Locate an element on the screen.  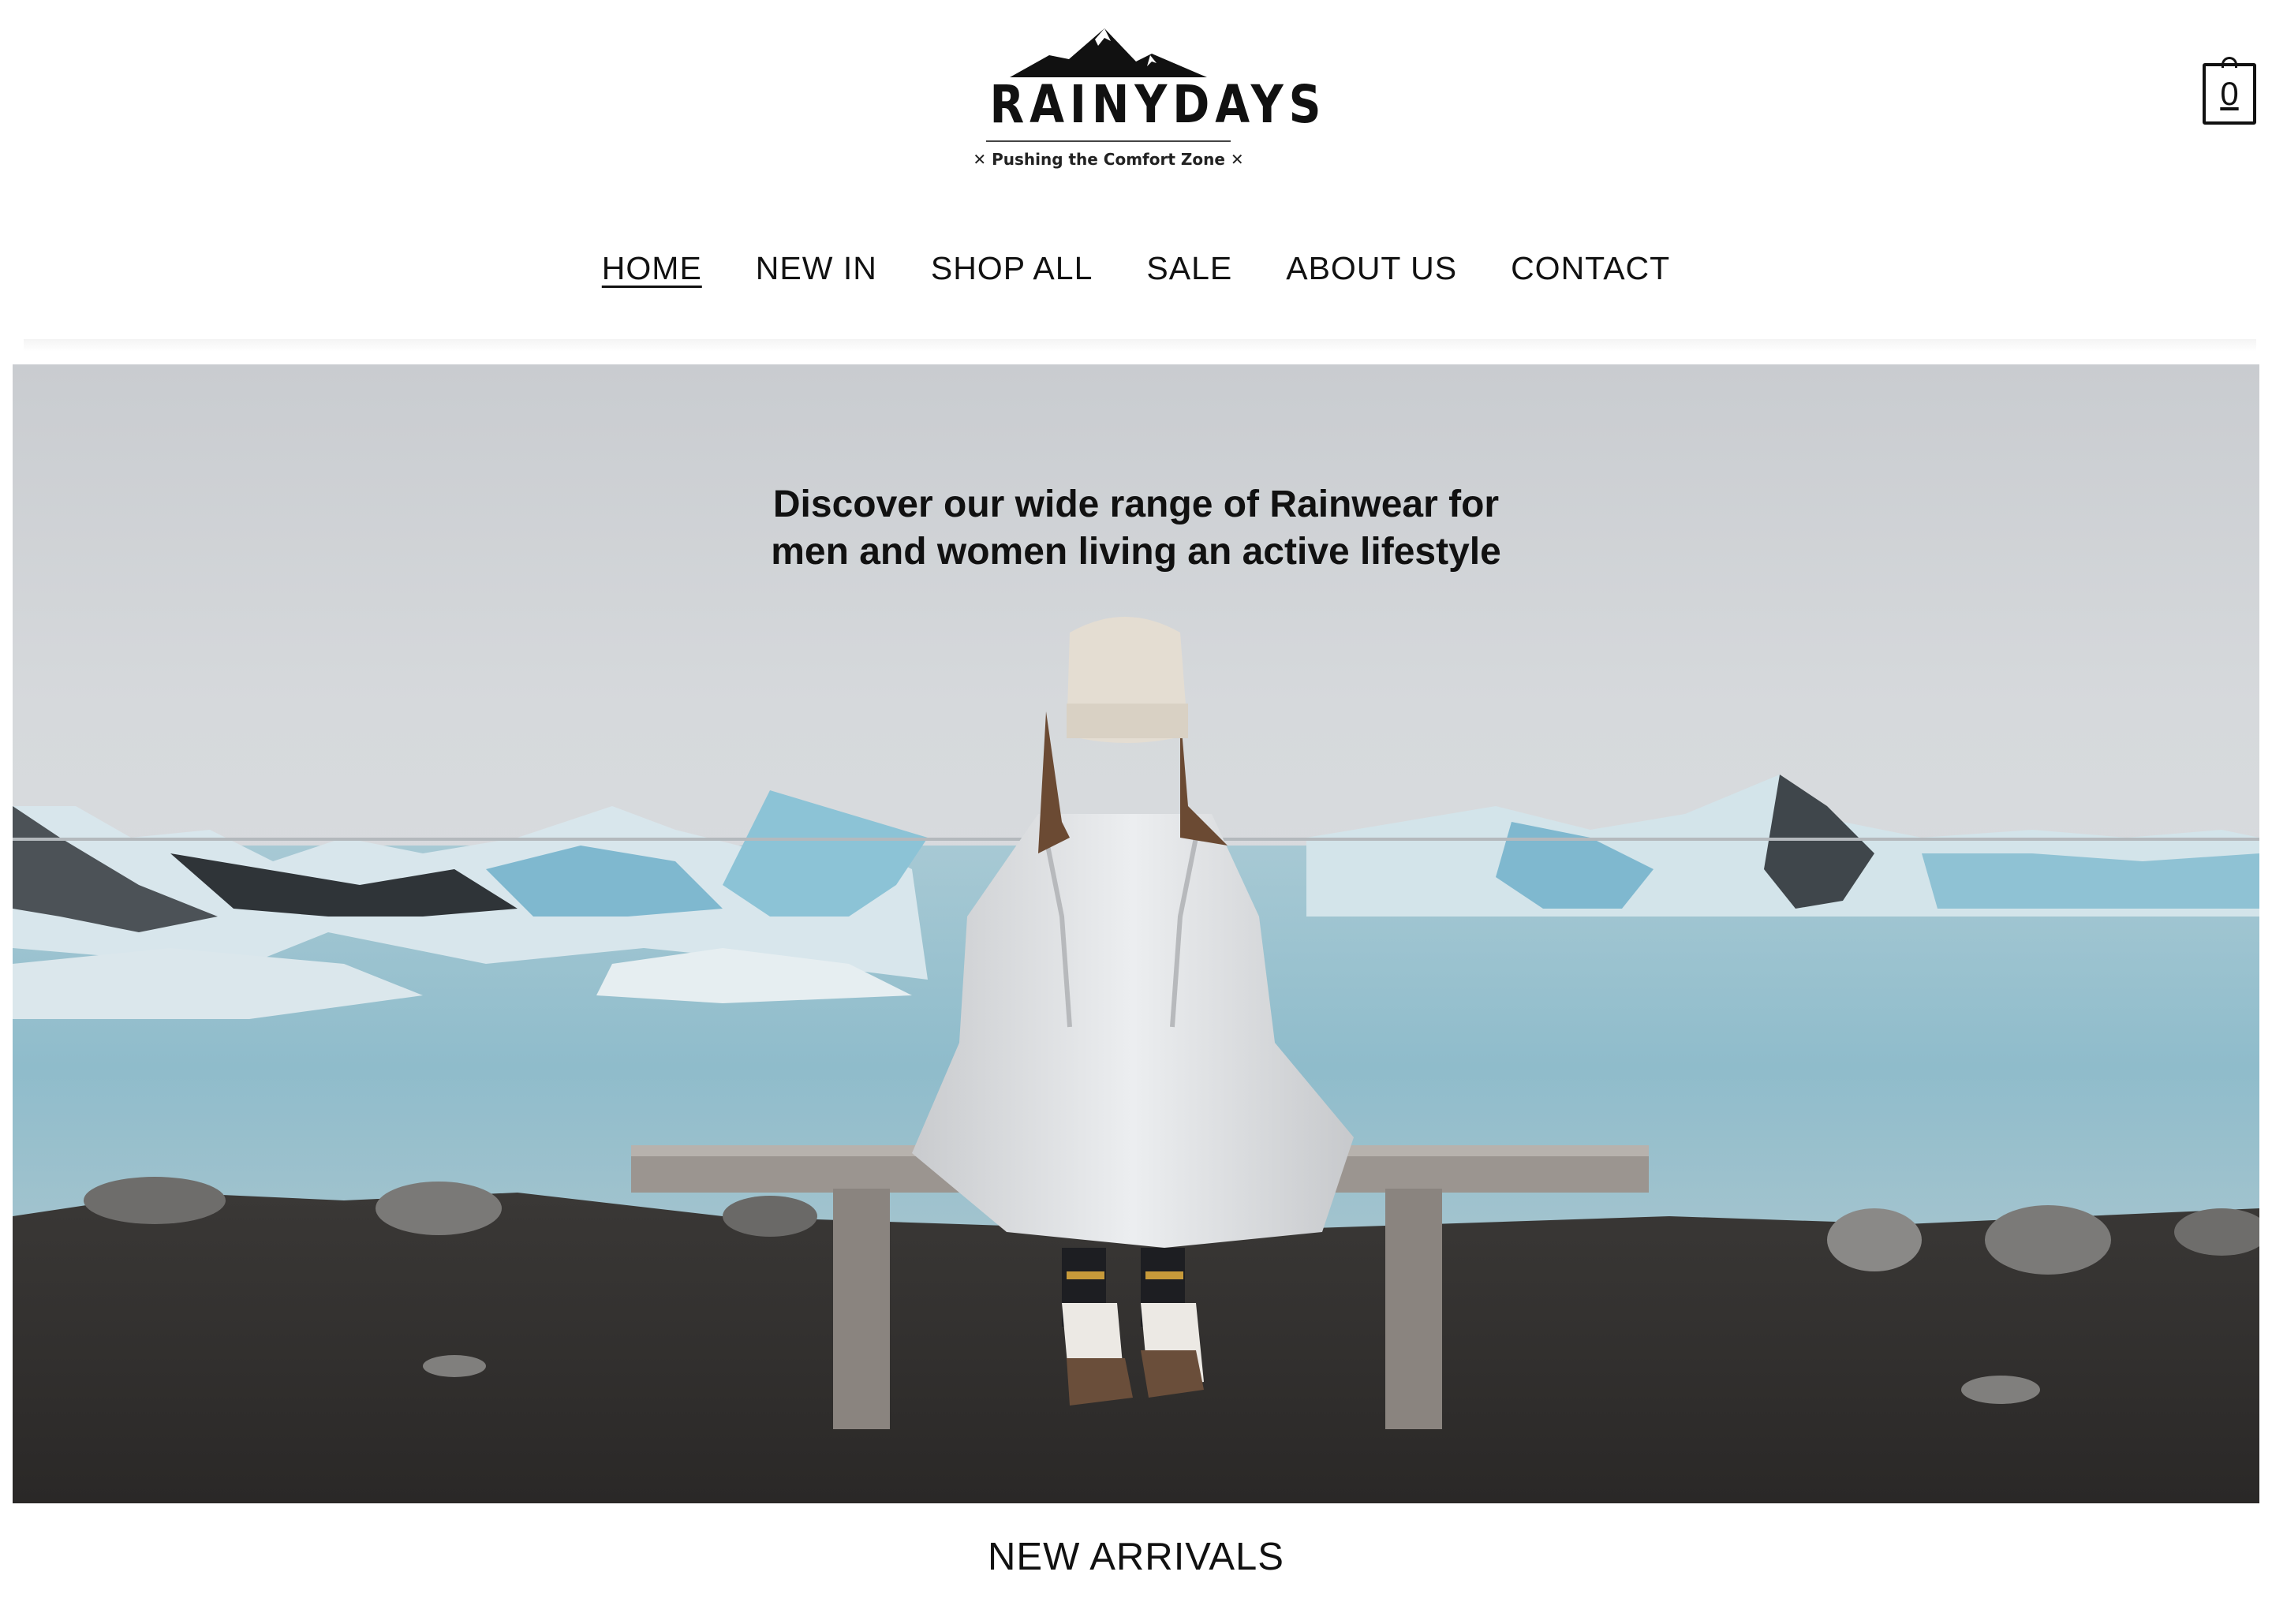
shopping-bag-icon is located at coordinates (2230, 62).